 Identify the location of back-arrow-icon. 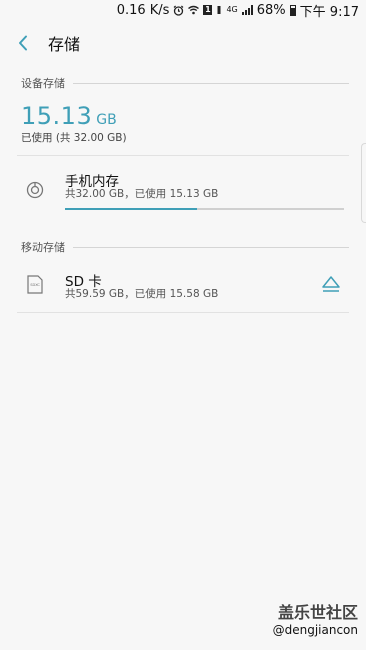
(23, 43).